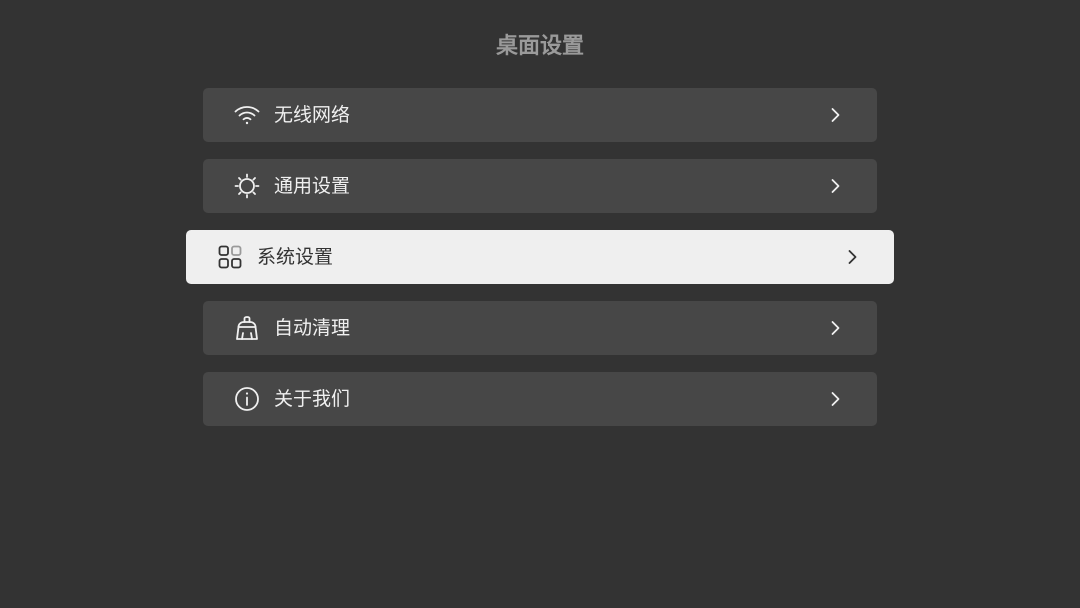  What do you see at coordinates (230, 257) in the screenshot?
I see `apps-grid-icon` at bounding box center [230, 257].